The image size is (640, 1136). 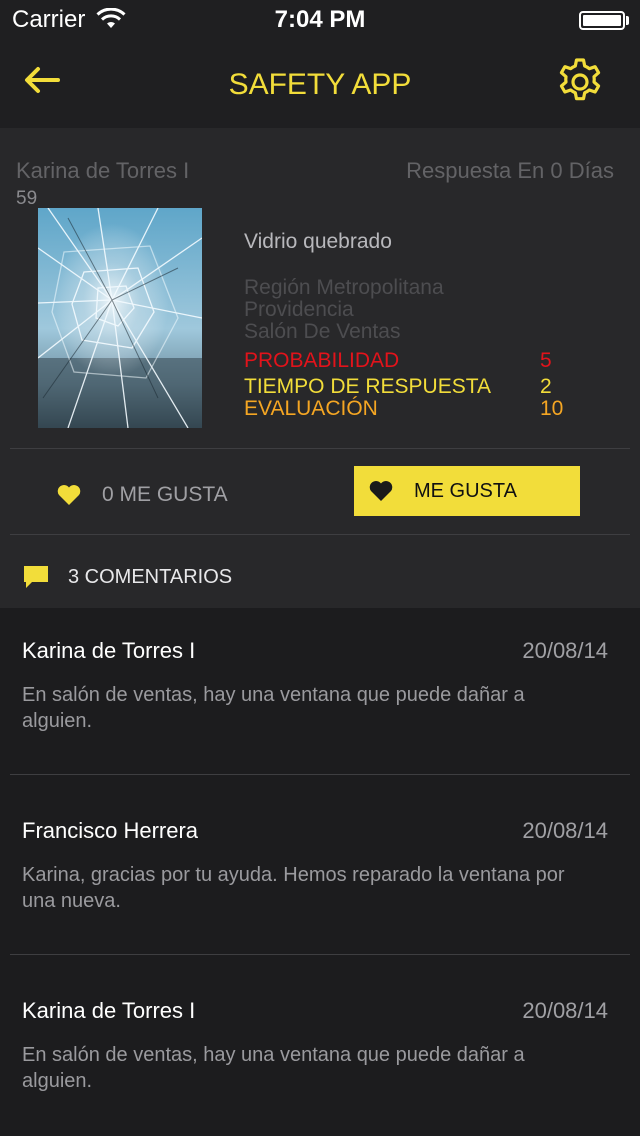 I want to click on location-region: Región Metropolitana, so click(x=344, y=287).